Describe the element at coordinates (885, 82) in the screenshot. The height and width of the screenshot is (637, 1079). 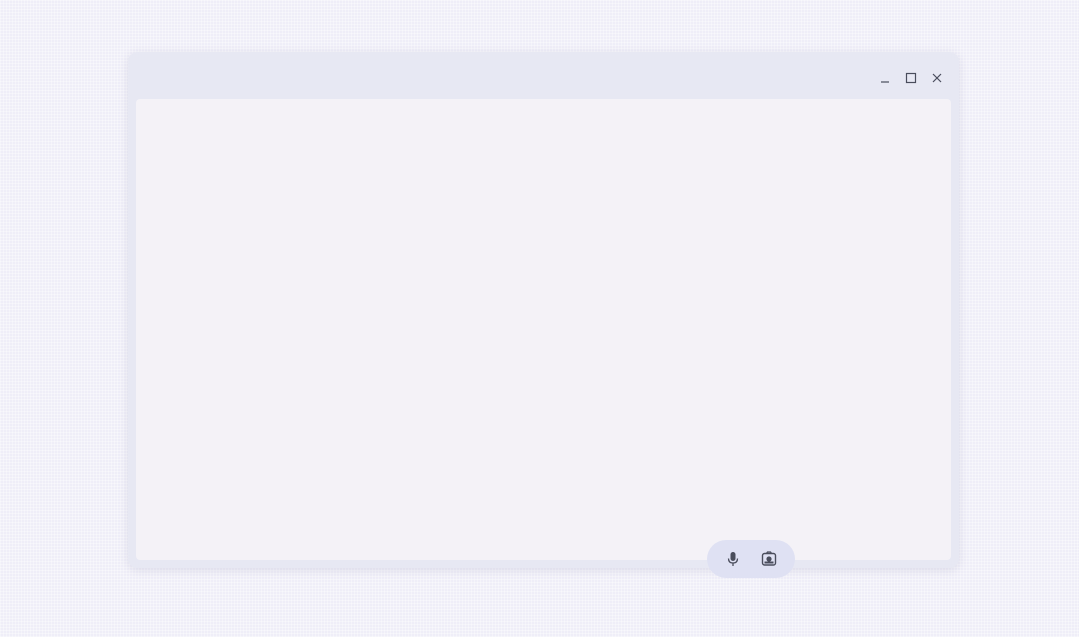
I see `minimize-icon` at that location.